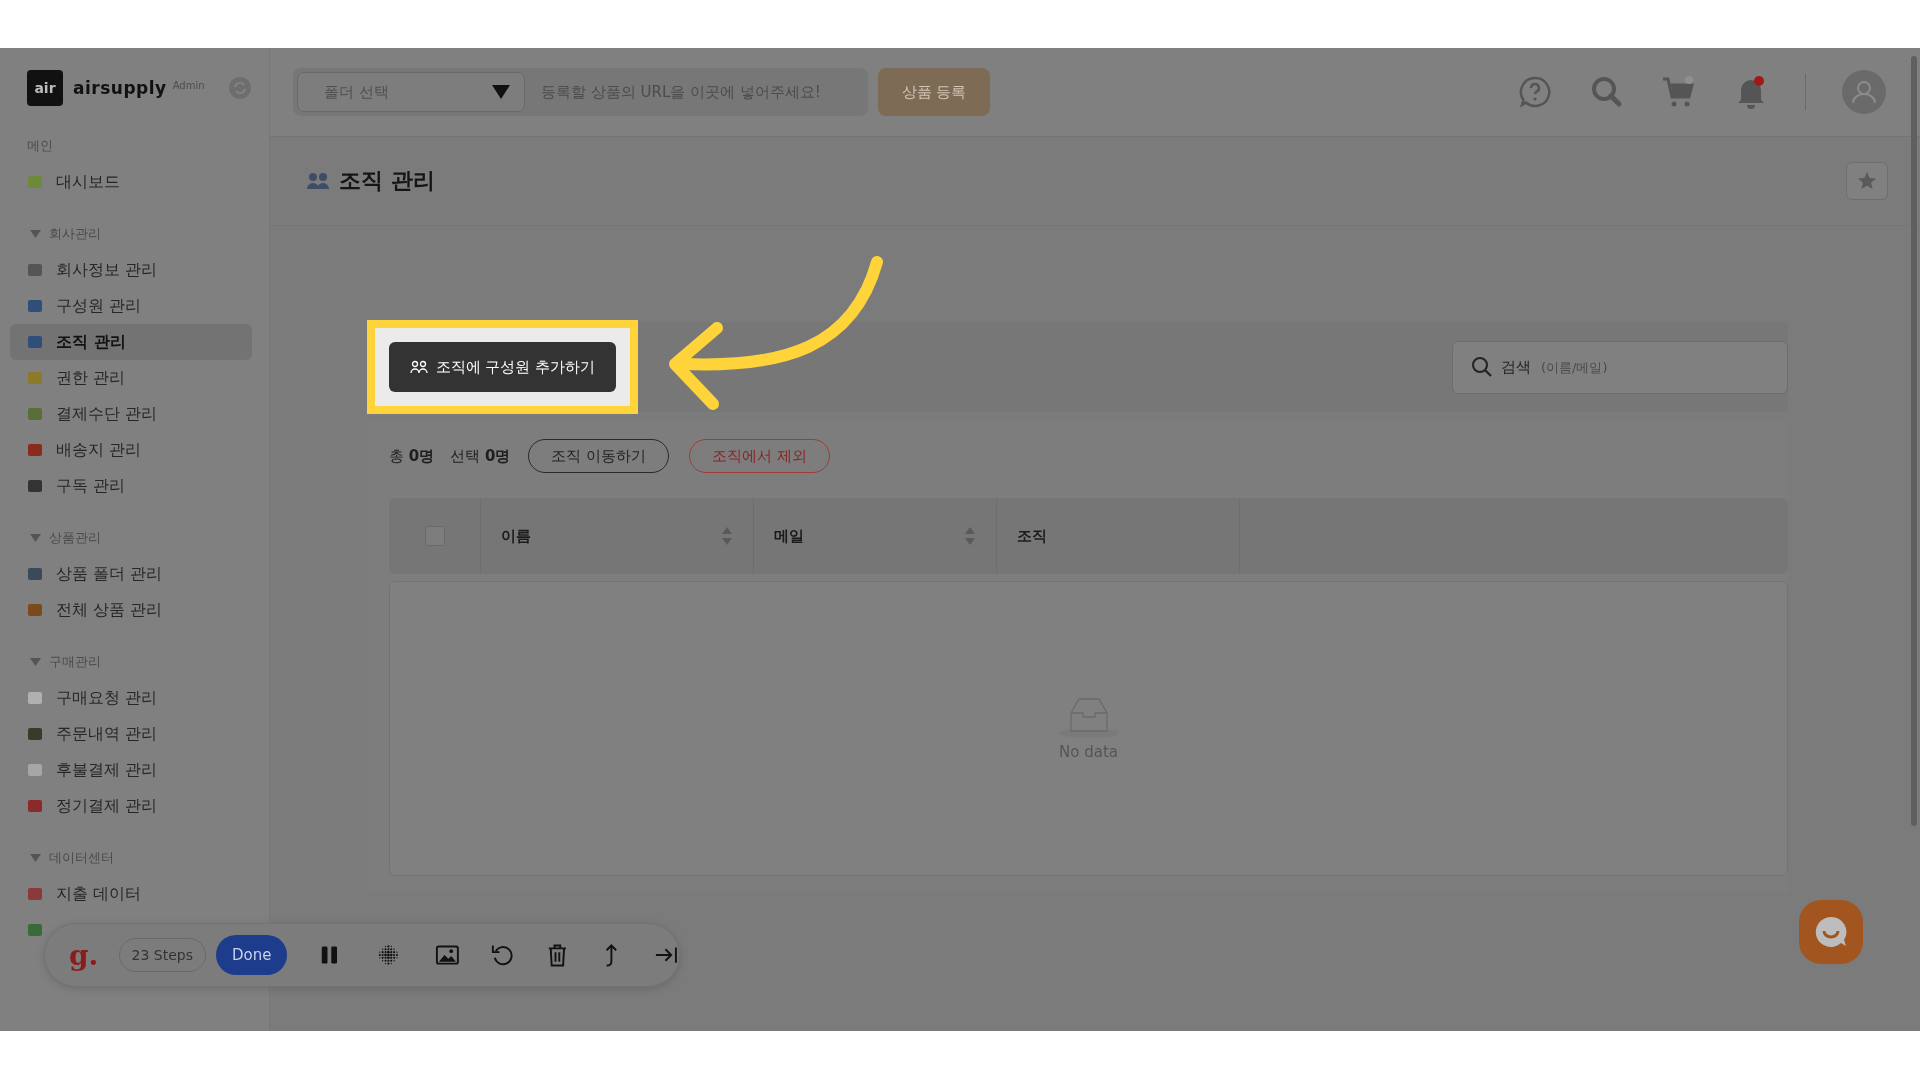 This screenshot has width=1920, height=1080. I want to click on sidebar-item: 전체 상품 관리, so click(131, 610).